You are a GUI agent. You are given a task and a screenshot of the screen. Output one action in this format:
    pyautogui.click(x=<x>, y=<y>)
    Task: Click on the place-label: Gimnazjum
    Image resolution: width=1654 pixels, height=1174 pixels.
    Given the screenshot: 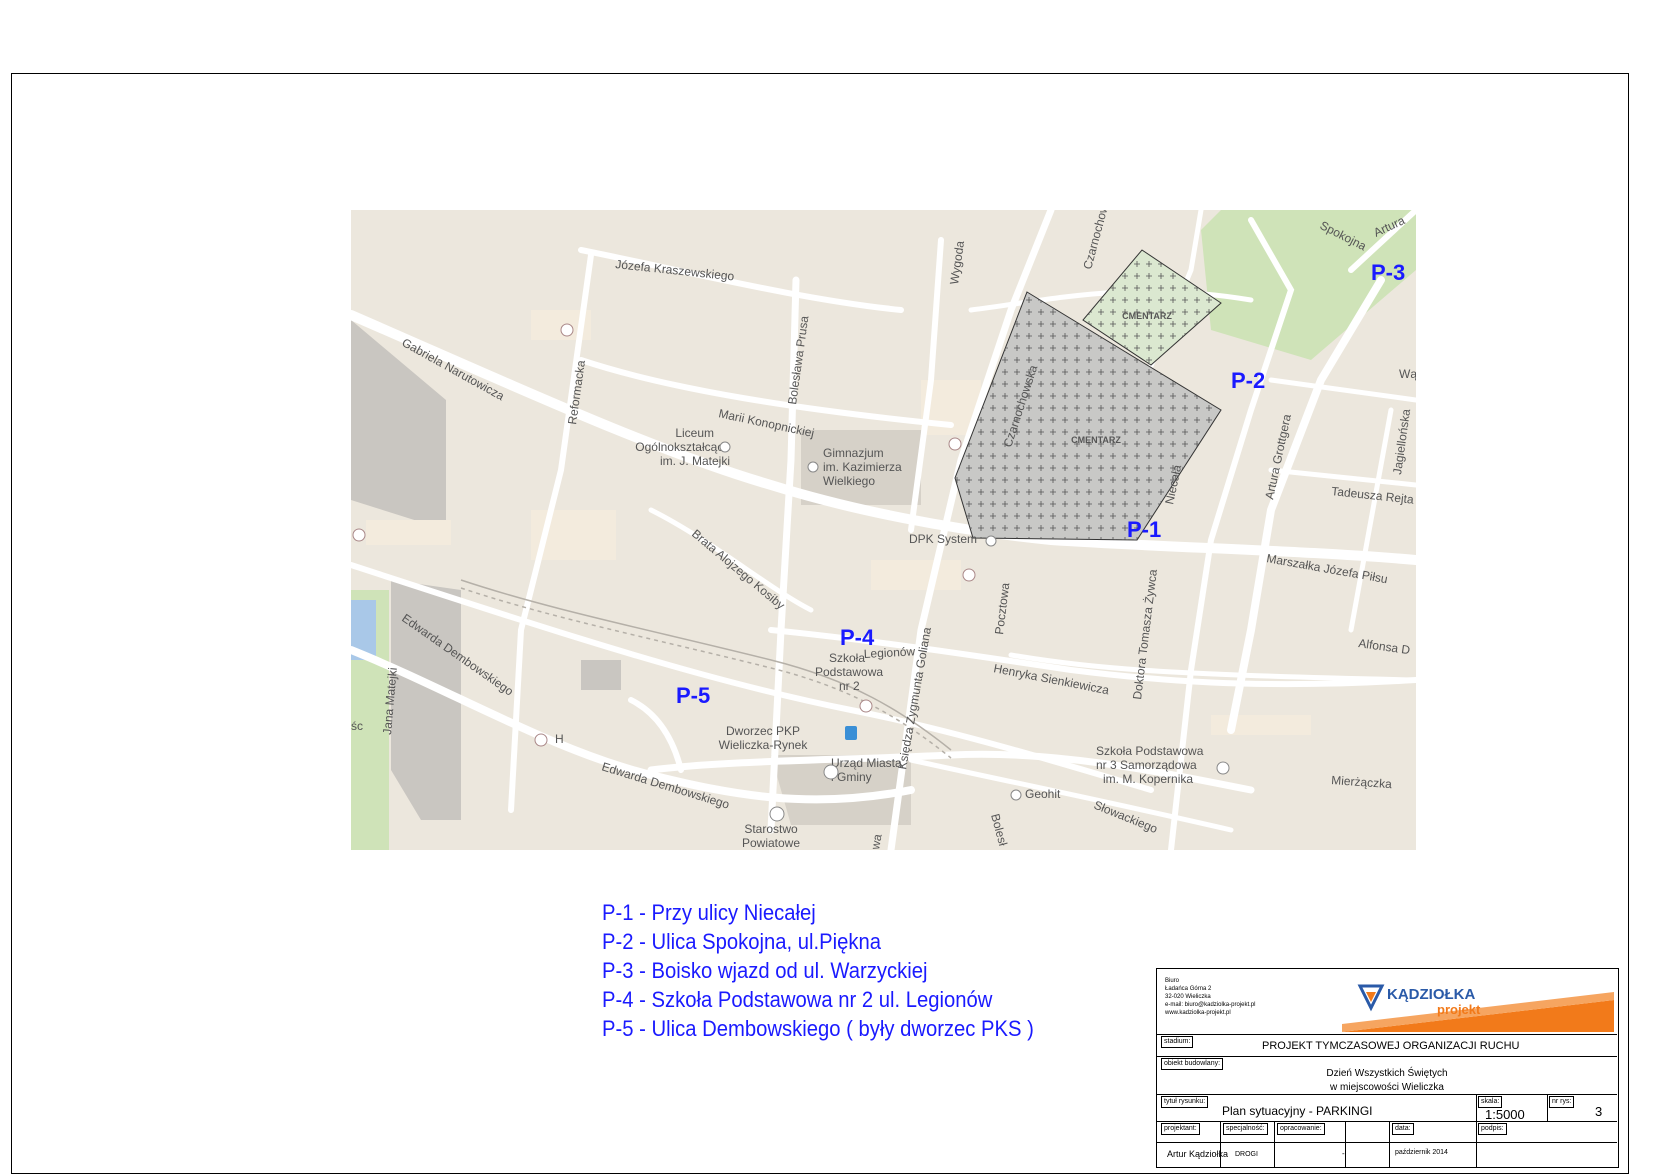 What is the action you would take?
    pyautogui.click(x=853, y=453)
    